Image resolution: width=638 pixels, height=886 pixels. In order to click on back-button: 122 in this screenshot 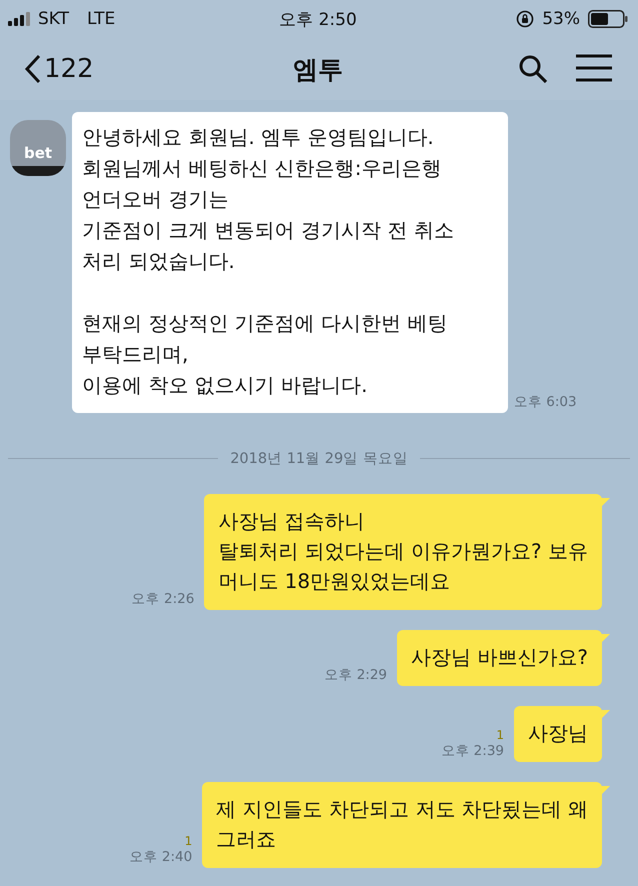, I will do `click(59, 69)`.